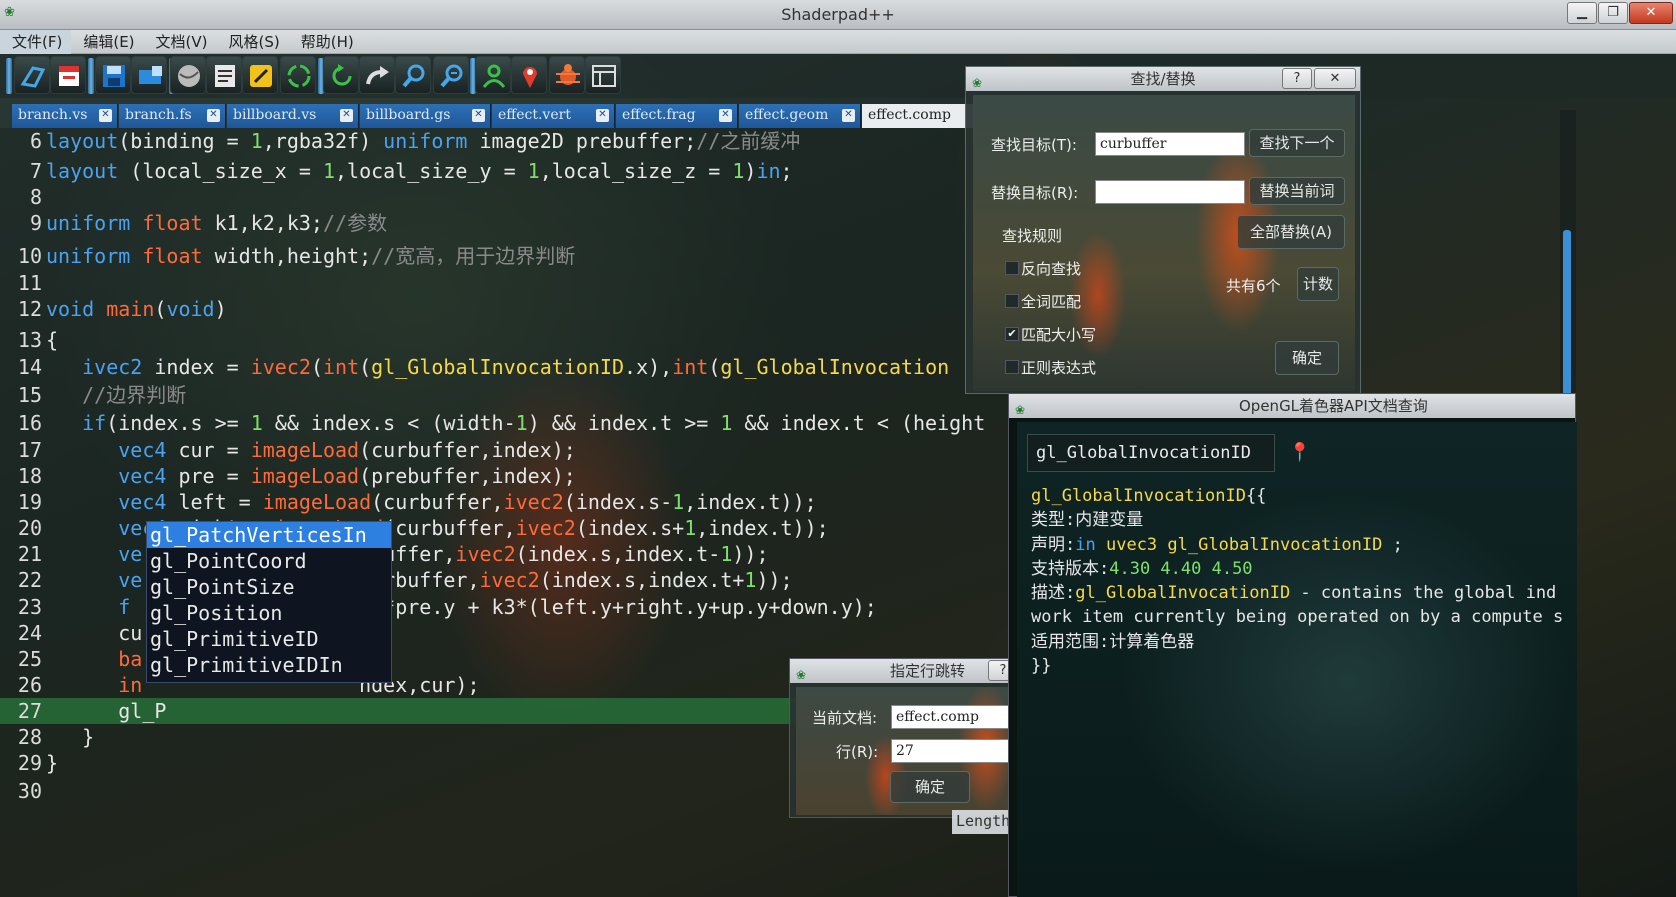 This screenshot has height=897, width=1676. Describe the element at coordinates (68, 75) in the screenshot. I see `close-doc-icon` at that location.